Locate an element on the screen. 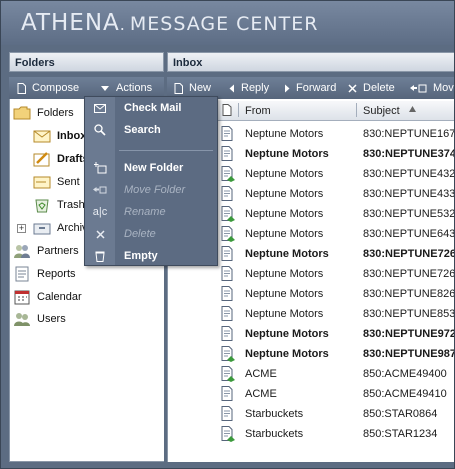 The image size is (455, 469). message-subject: 830:NEPTUNE3745 is located at coordinates (409, 154).